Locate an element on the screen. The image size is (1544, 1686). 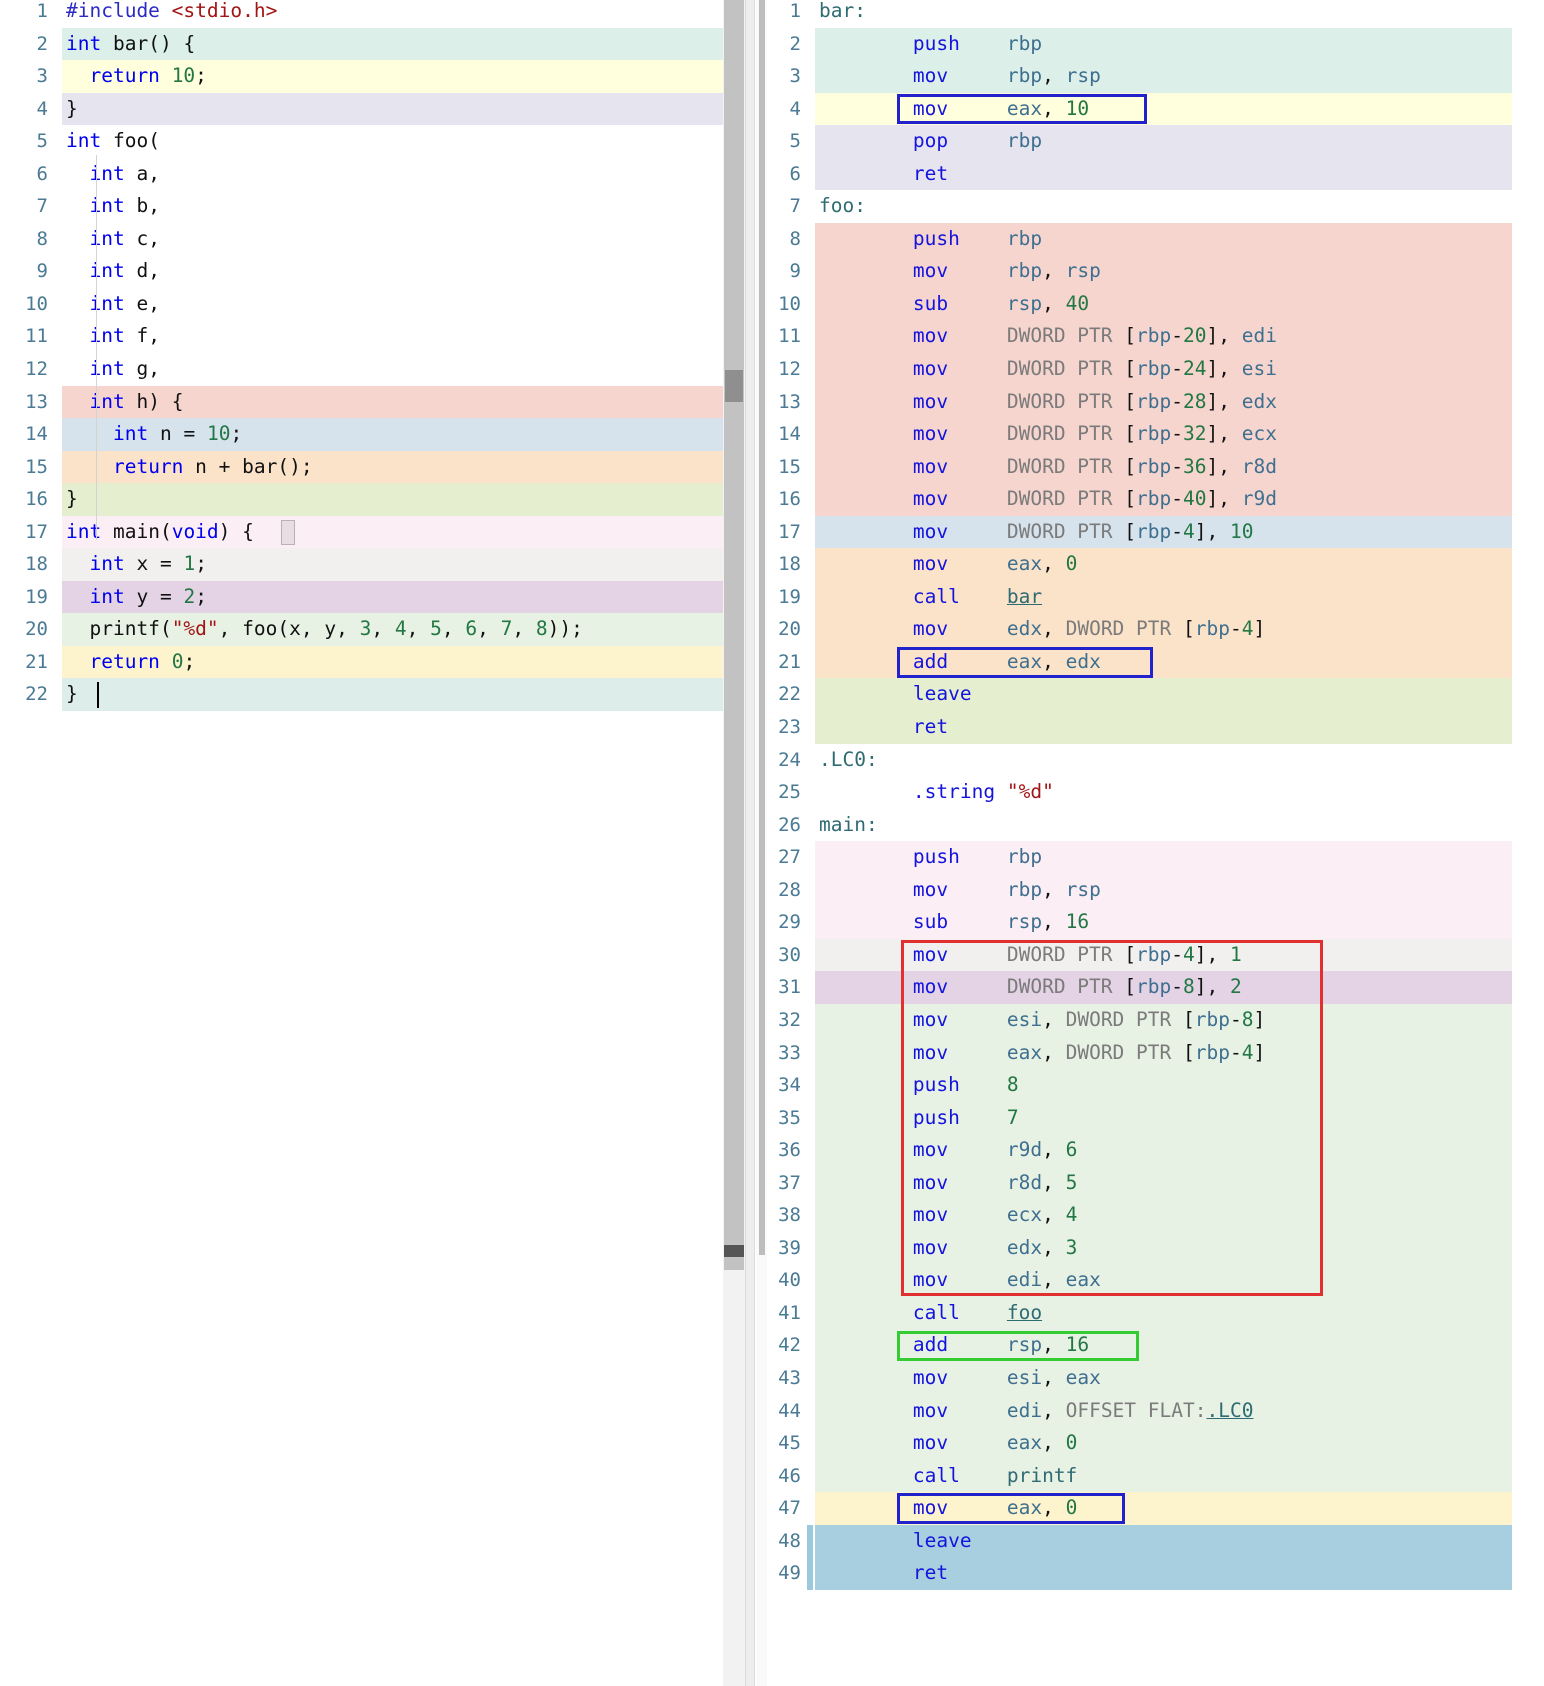
source-line: 14 int n = 10; is located at coordinates (361, 434).